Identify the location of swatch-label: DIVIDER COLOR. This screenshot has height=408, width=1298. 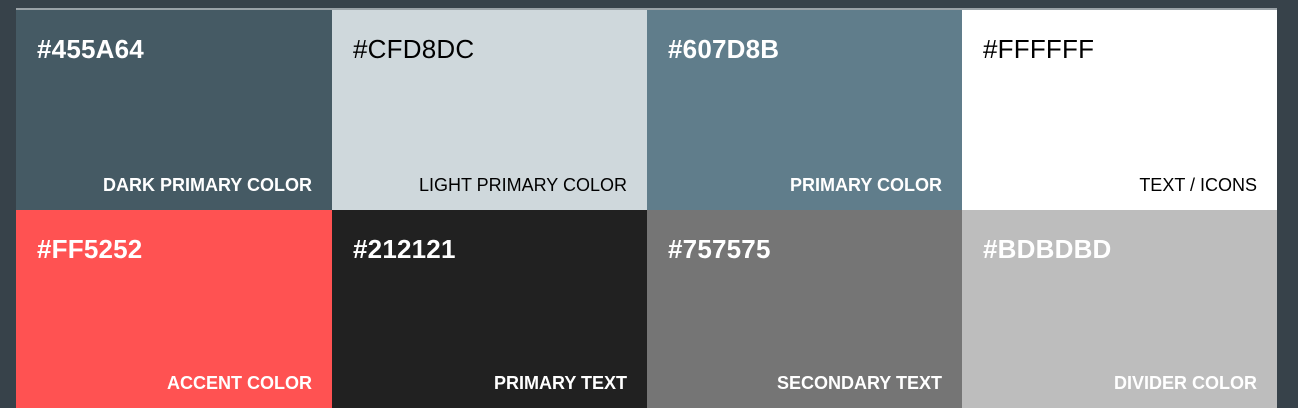
(1185, 383).